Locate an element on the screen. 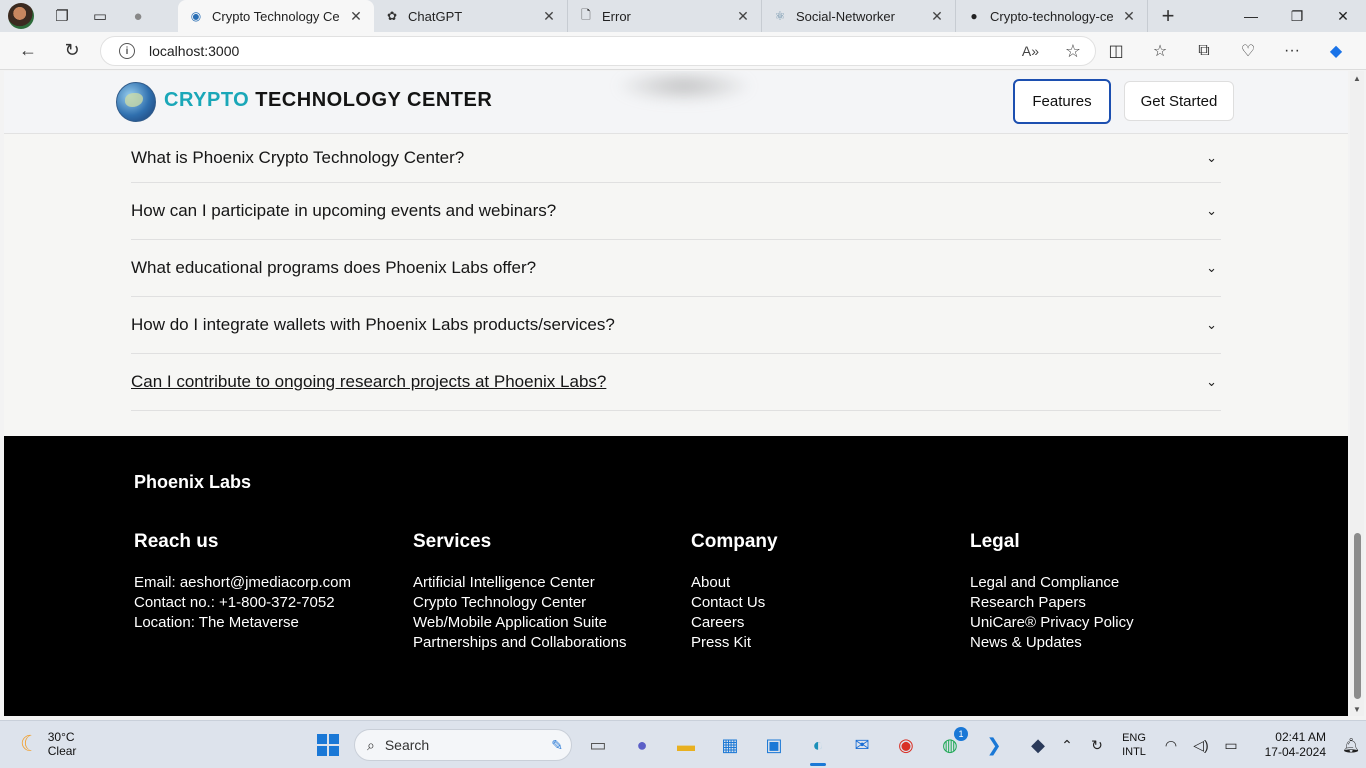 The image size is (1366, 768). github-tab-icon: ● is located at coordinates (138, 16).